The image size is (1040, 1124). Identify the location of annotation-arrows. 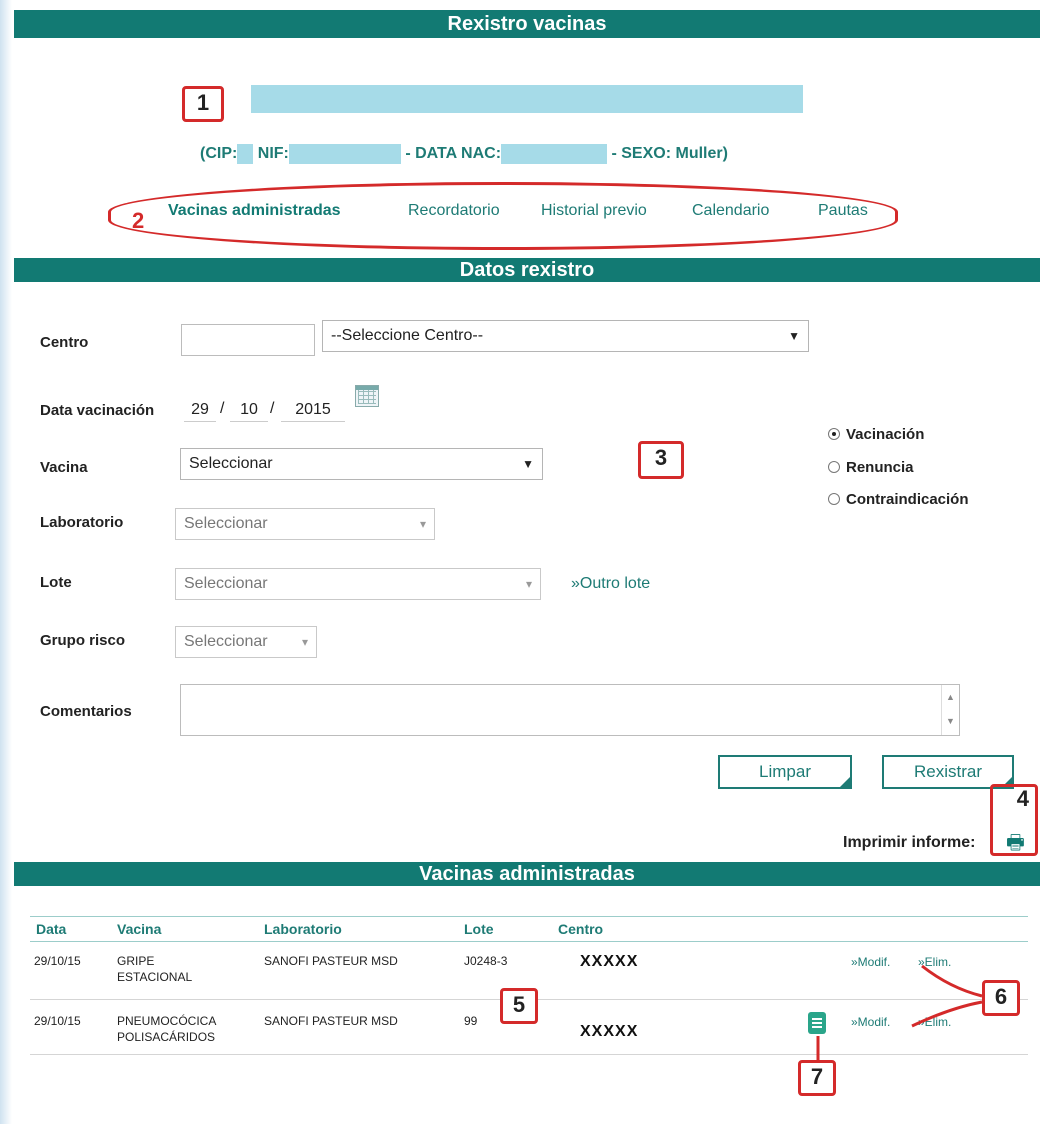
(899, 1012).